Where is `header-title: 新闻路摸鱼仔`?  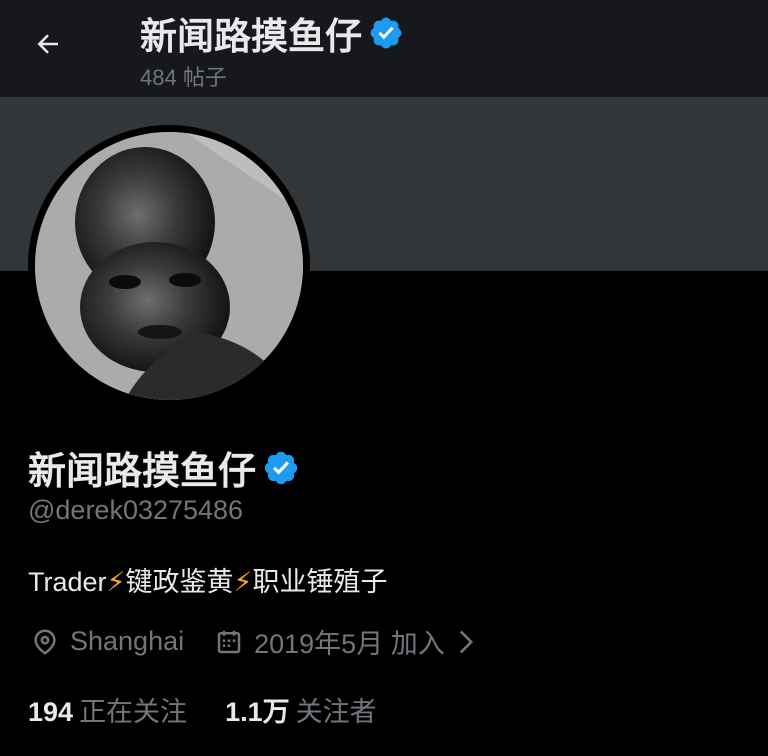
header-title: 新闻路摸鱼仔 is located at coordinates (272, 33).